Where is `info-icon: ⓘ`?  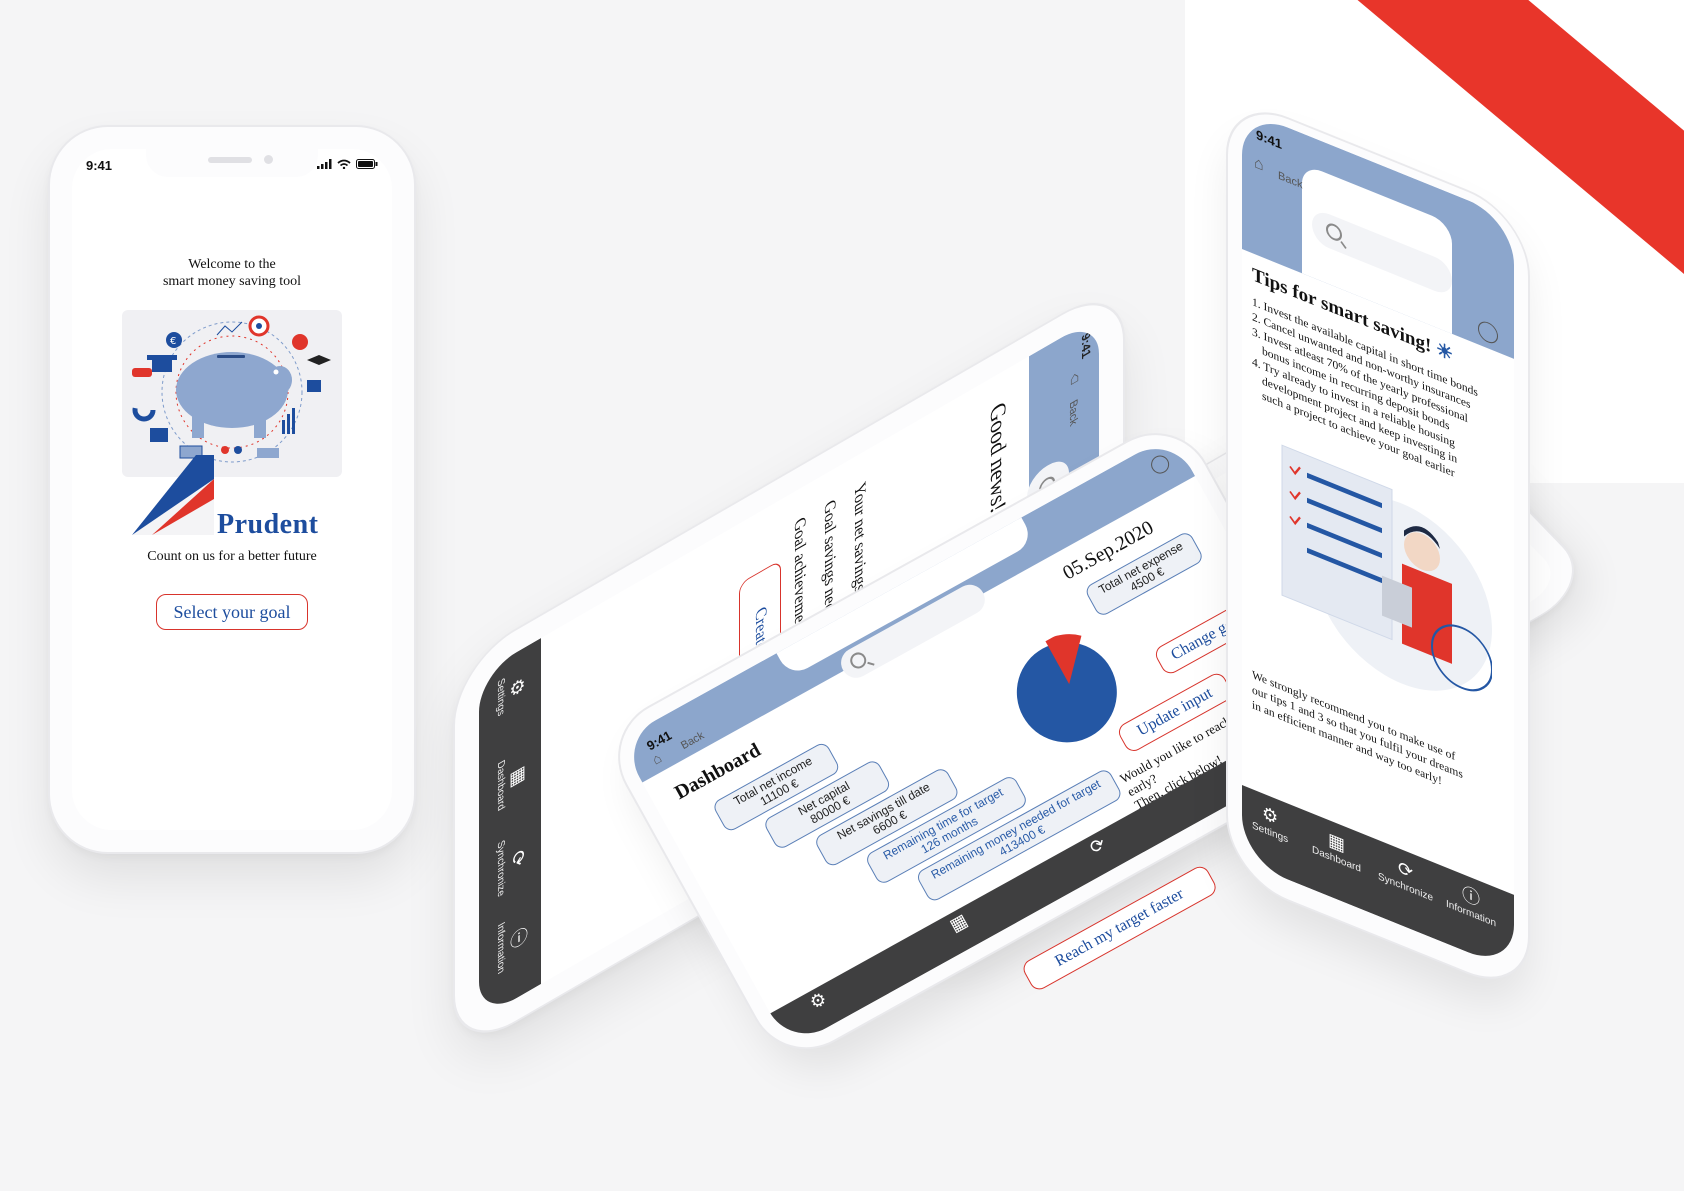 info-icon: ⓘ is located at coordinates (518, 938).